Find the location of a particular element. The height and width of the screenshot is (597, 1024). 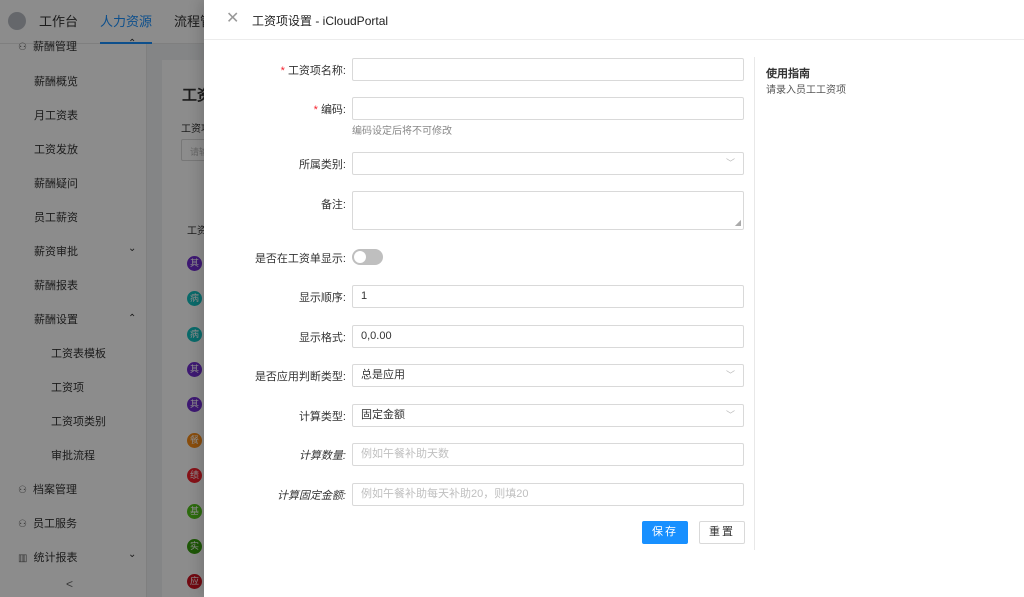

apply-rule-select: 总是应用 ﹀ is located at coordinates (548, 375).